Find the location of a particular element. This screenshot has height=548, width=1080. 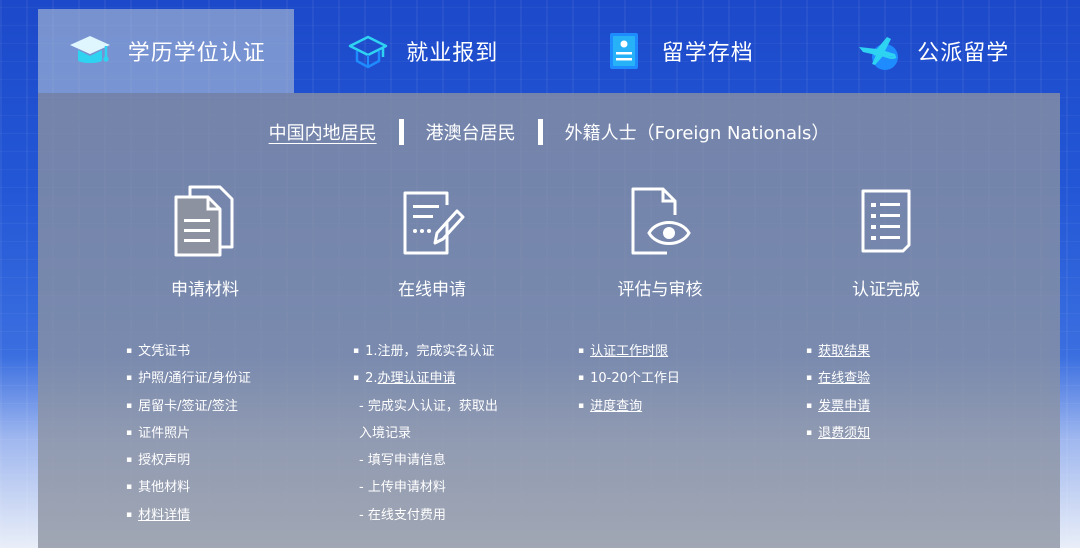

step-title: 申请材料 is located at coordinates (205, 290).